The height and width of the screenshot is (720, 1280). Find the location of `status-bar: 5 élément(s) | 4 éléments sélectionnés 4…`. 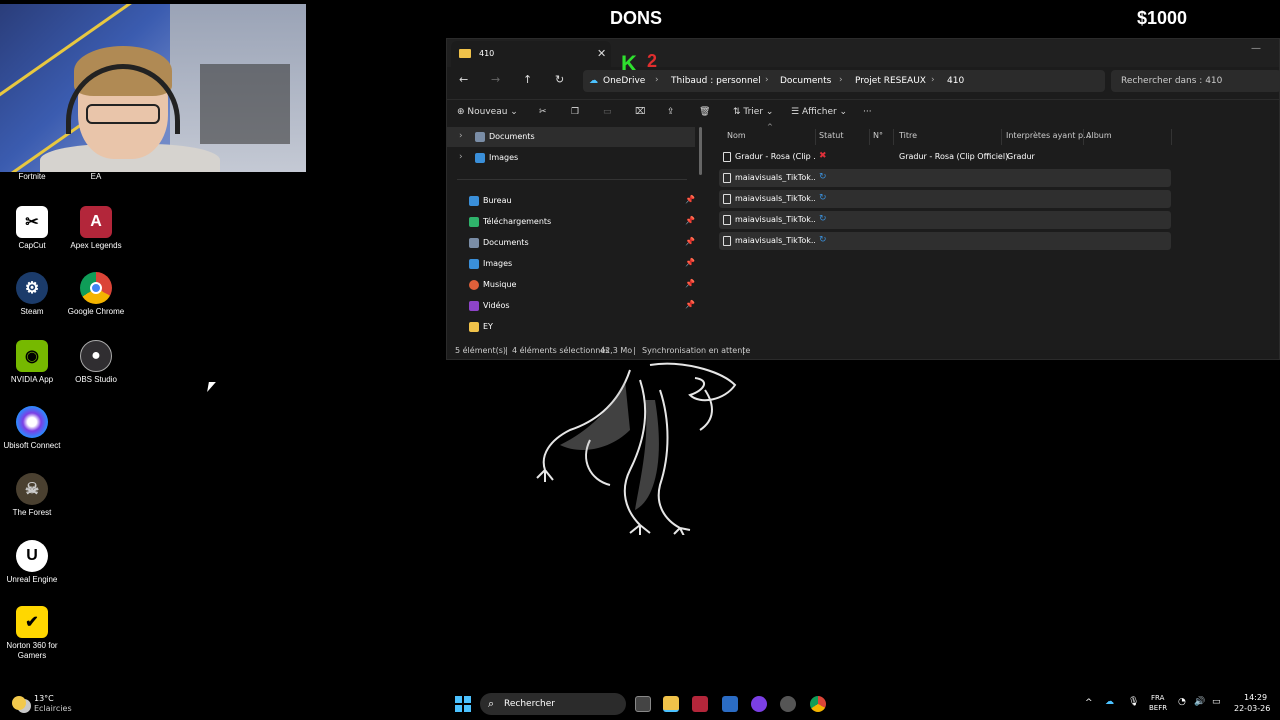

status-bar: 5 élément(s) | 4 éléments sélectionnés 4… is located at coordinates (863, 350).